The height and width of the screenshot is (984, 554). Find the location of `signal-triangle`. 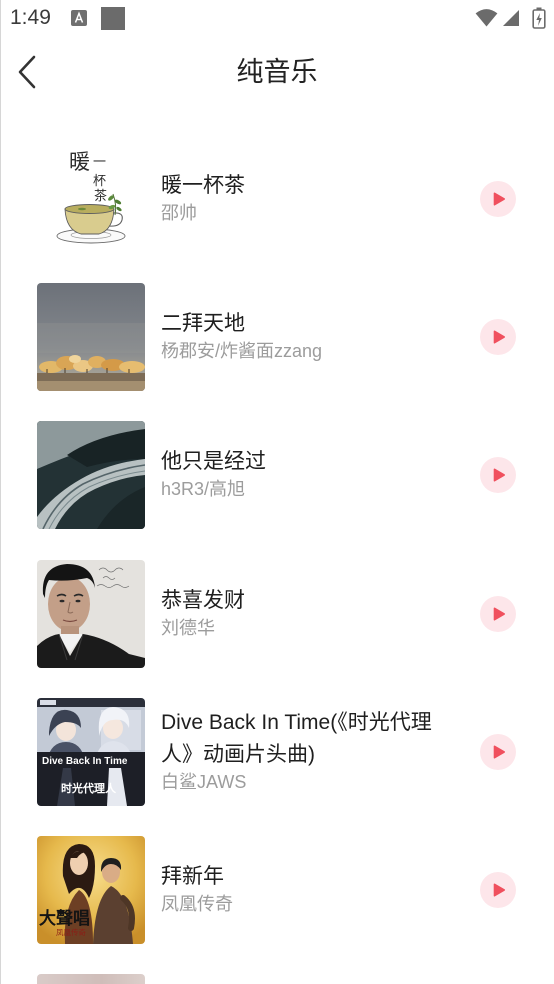

signal-triangle is located at coordinates (511, 18).